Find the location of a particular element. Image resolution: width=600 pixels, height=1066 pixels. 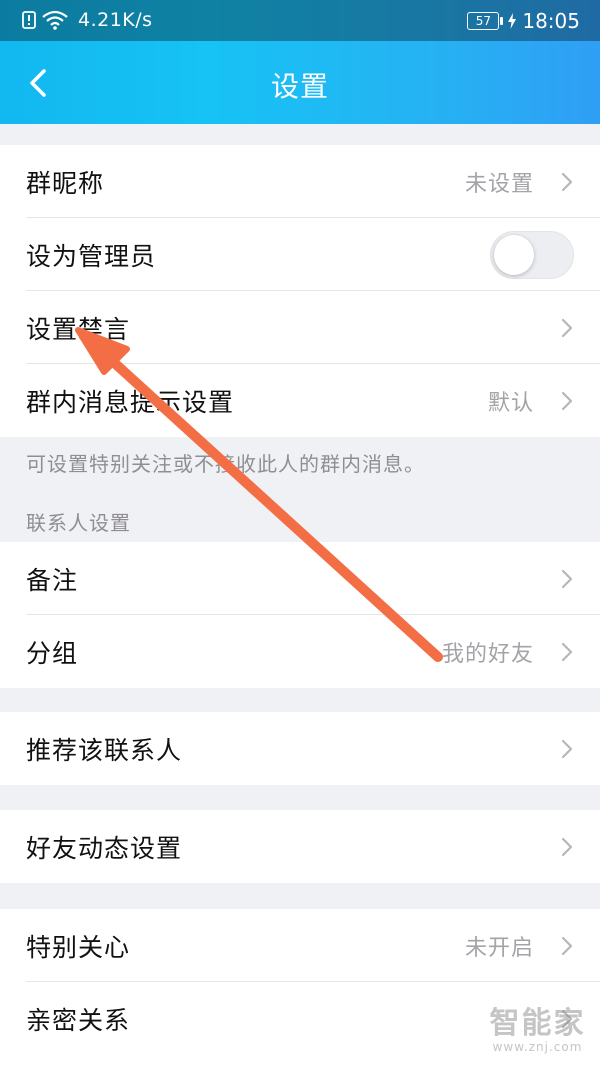

clock: 18:05 is located at coordinates (551, 21).